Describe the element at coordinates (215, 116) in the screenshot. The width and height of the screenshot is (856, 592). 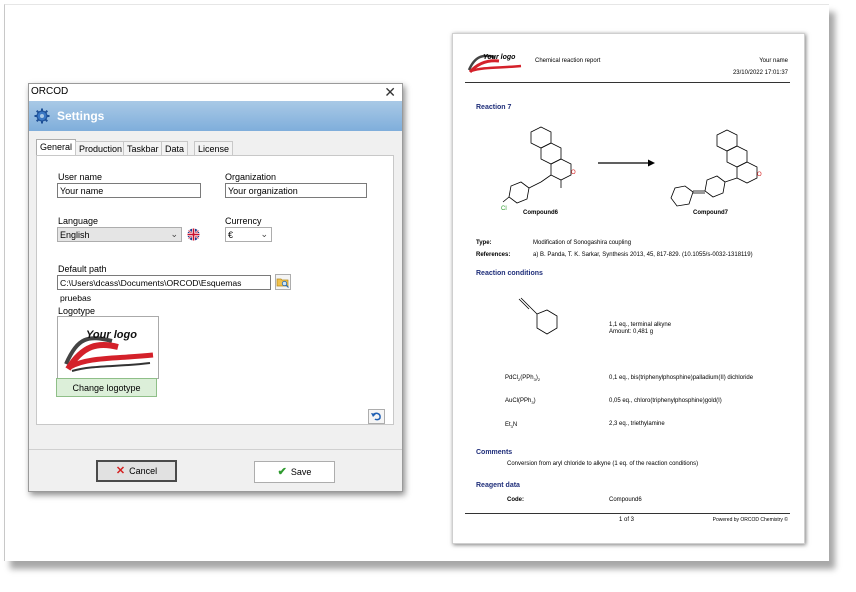
I see `settings-banner: Settings` at that location.